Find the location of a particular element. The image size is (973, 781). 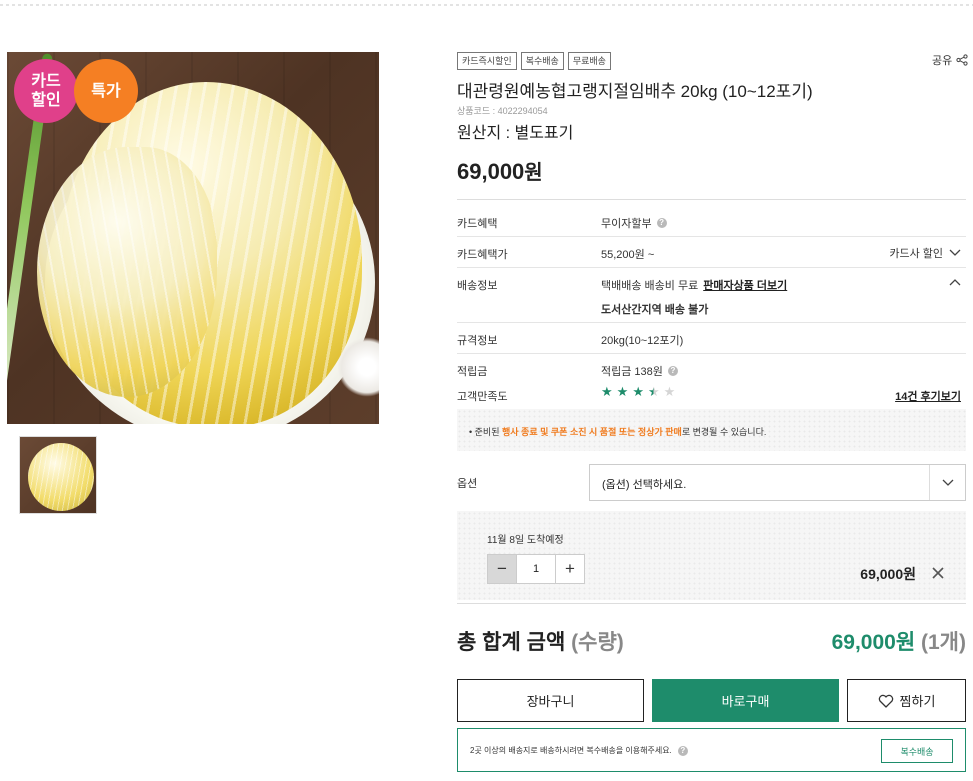

total-label-text: 총 합계 금액 is located at coordinates (511, 642).